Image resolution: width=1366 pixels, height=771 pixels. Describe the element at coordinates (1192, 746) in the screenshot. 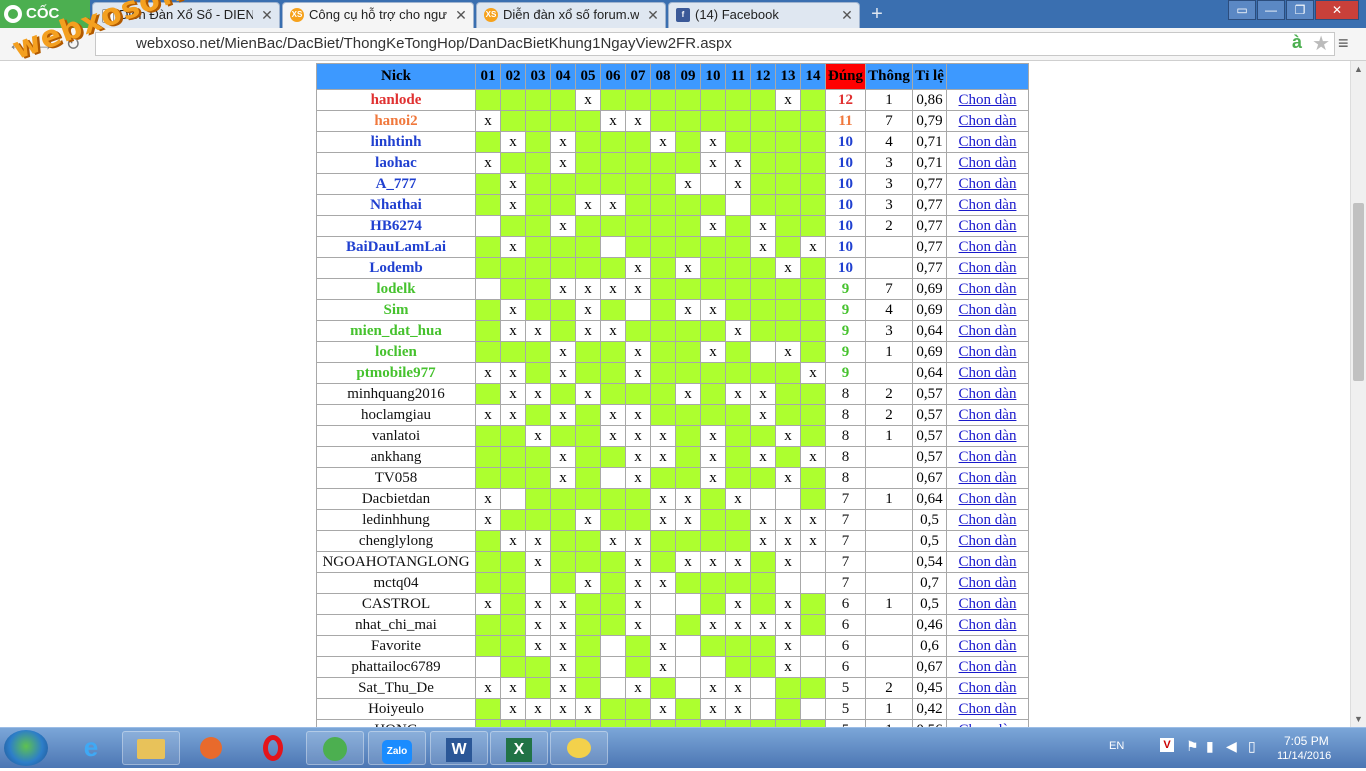

I see `flag-icon: ⚑` at that location.